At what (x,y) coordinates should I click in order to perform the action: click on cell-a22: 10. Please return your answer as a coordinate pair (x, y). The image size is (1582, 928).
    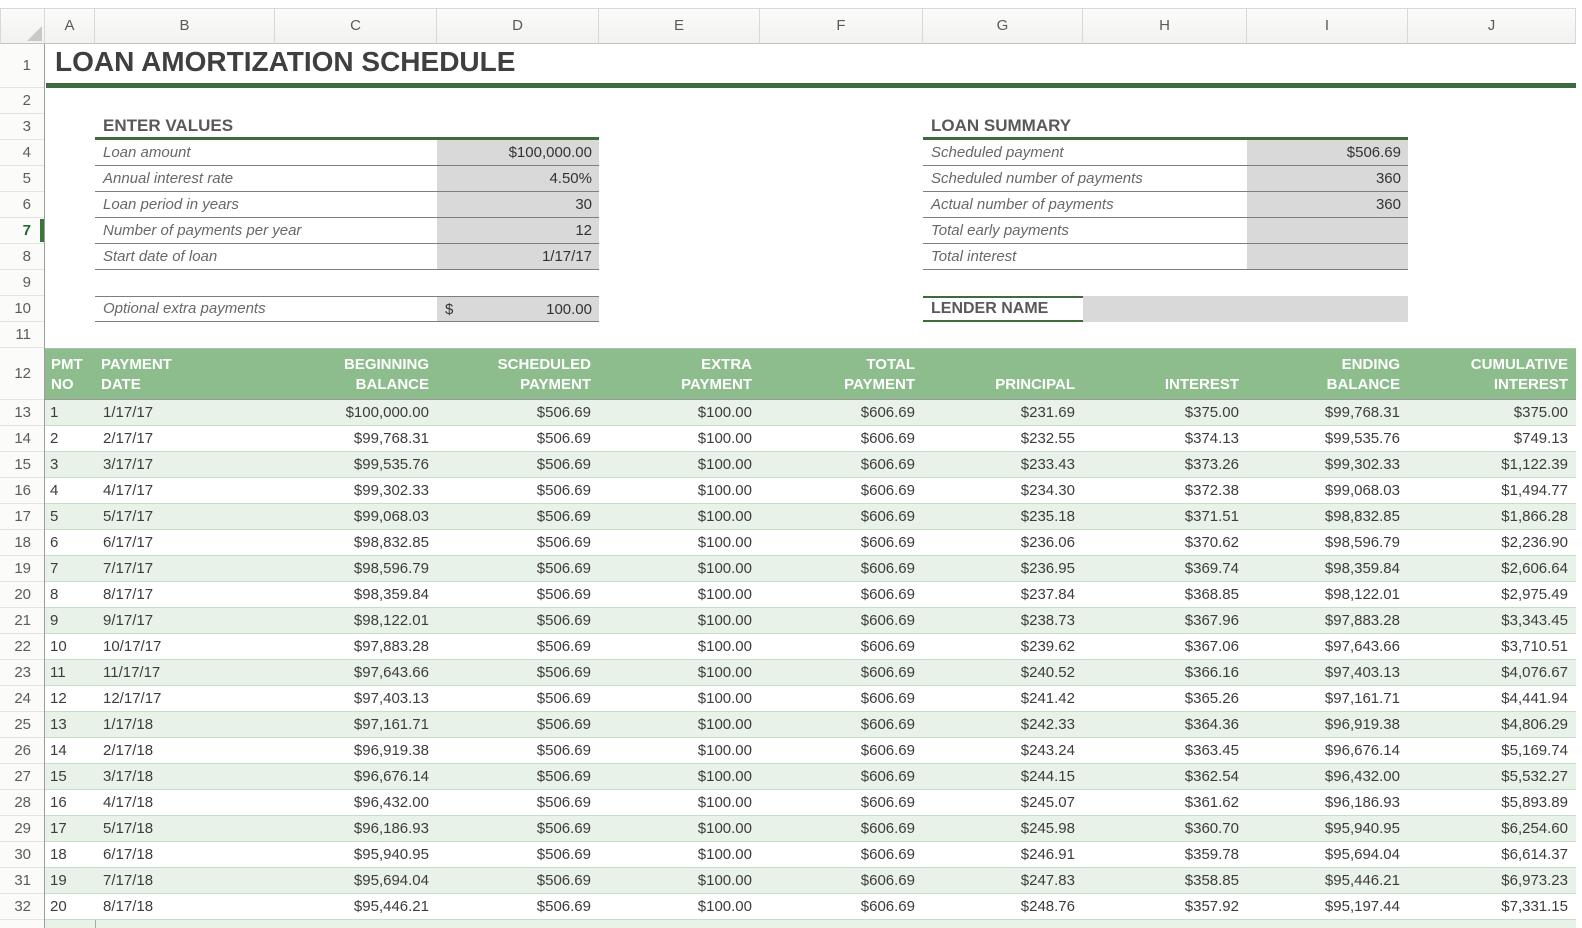
    Looking at the image, I should click on (70, 646).